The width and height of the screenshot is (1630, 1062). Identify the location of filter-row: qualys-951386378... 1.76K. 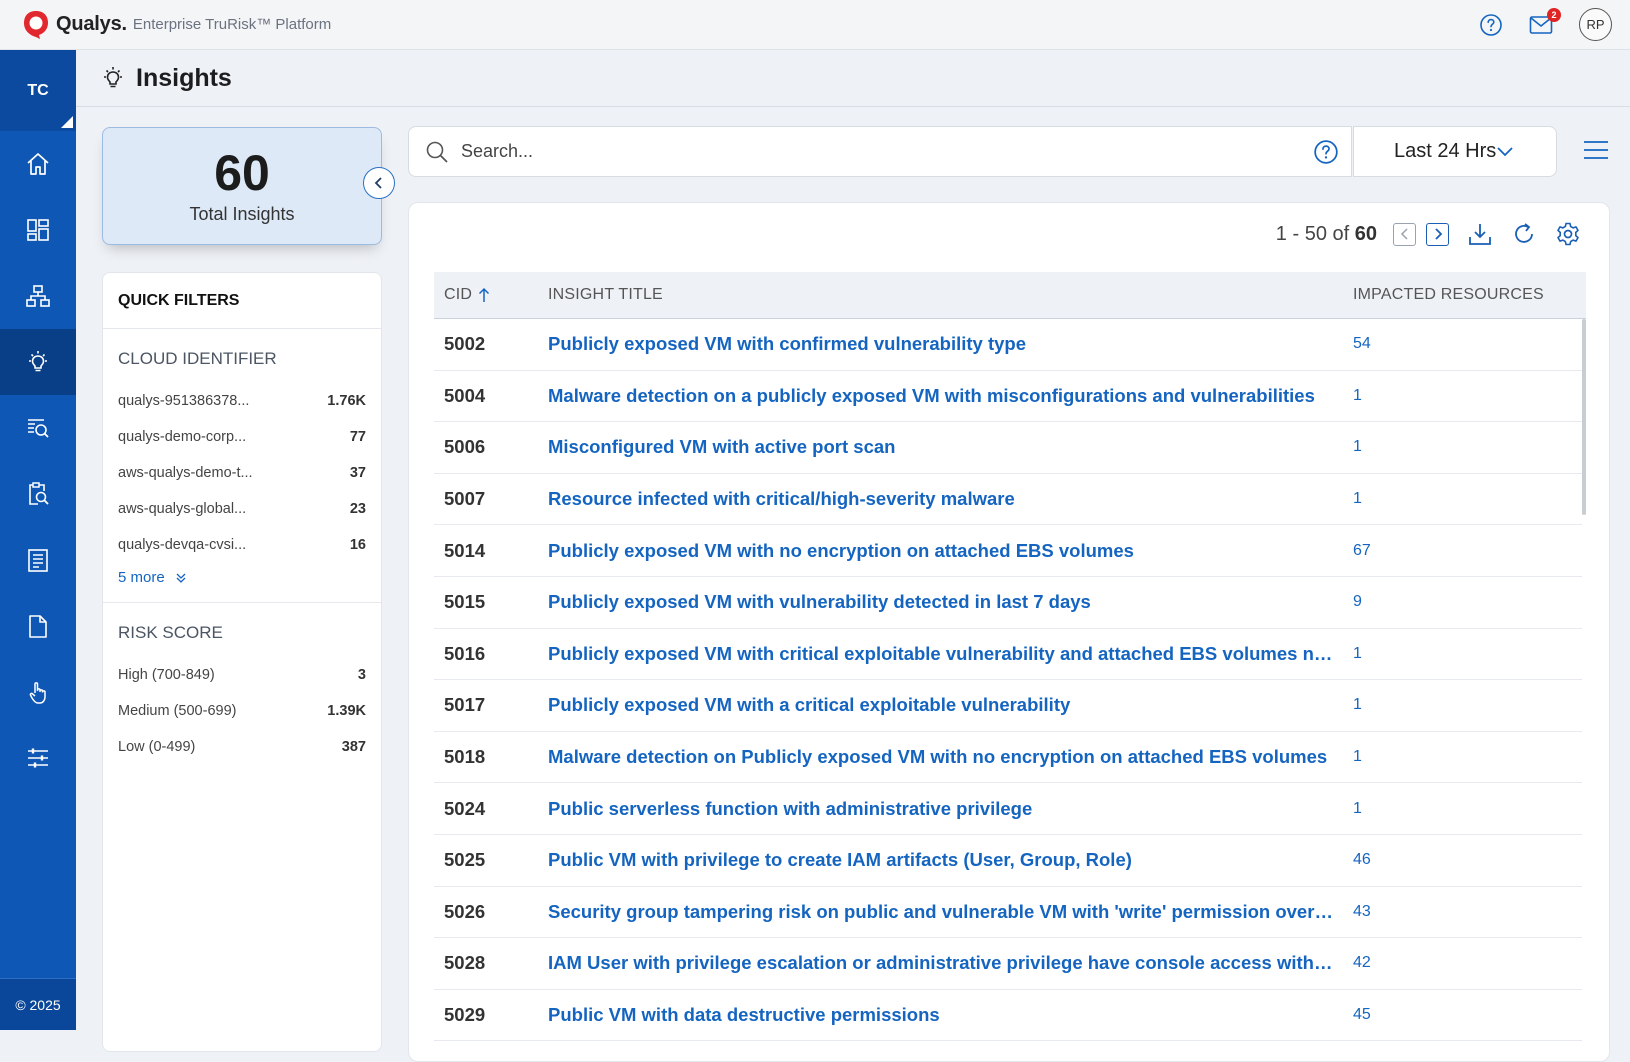
(242, 401).